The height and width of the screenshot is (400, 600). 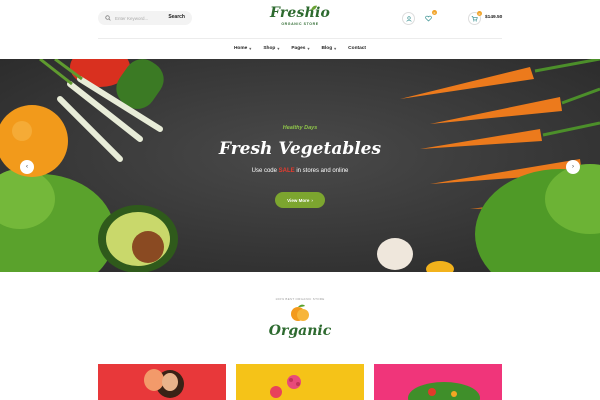 What do you see at coordinates (108, 18) in the screenshot?
I see `search-icon` at bounding box center [108, 18].